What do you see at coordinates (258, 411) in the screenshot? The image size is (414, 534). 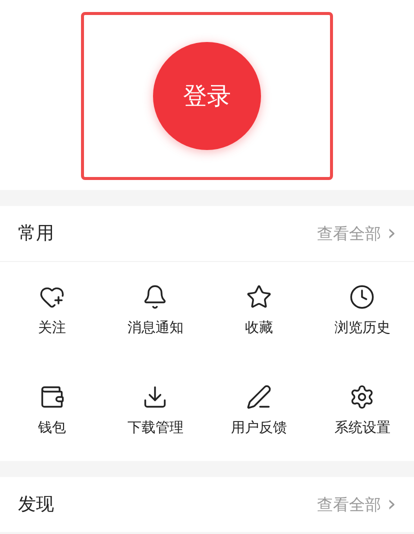 I see `shortcut-item: 用户反馈` at bounding box center [258, 411].